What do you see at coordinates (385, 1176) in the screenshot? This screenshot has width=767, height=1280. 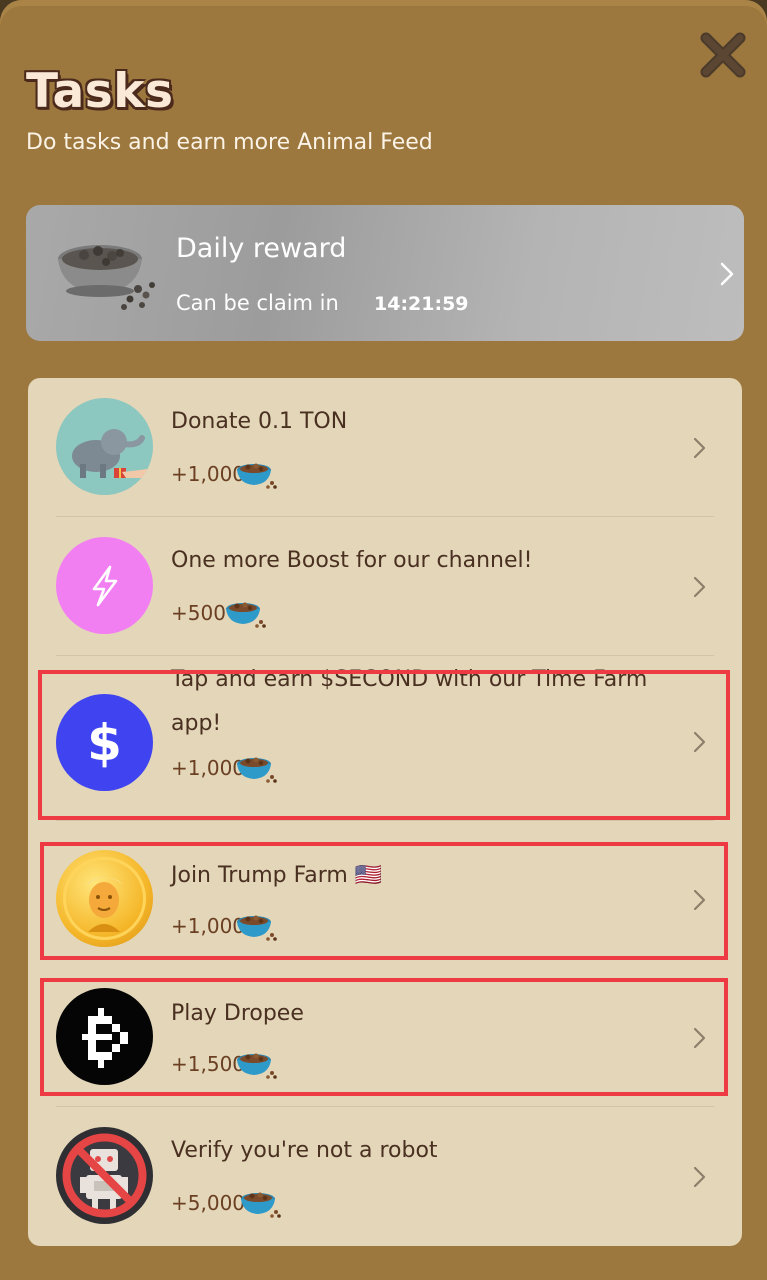 I see `task-item-verify-robot: Verify you're not a robot +5,000` at bounding box center [385, 1176].